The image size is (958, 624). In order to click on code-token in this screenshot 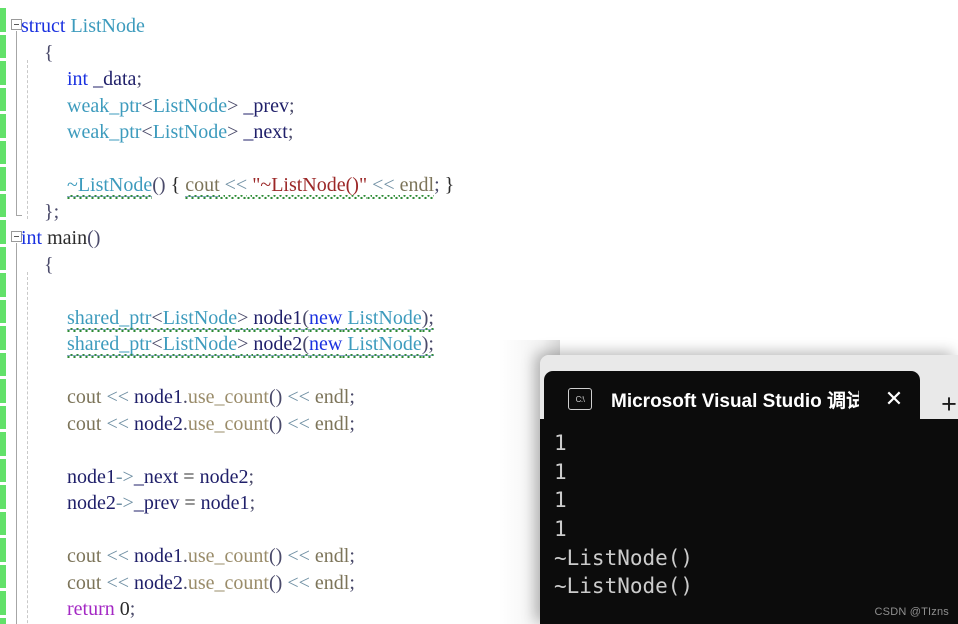, I will do `click(222, 185)`.